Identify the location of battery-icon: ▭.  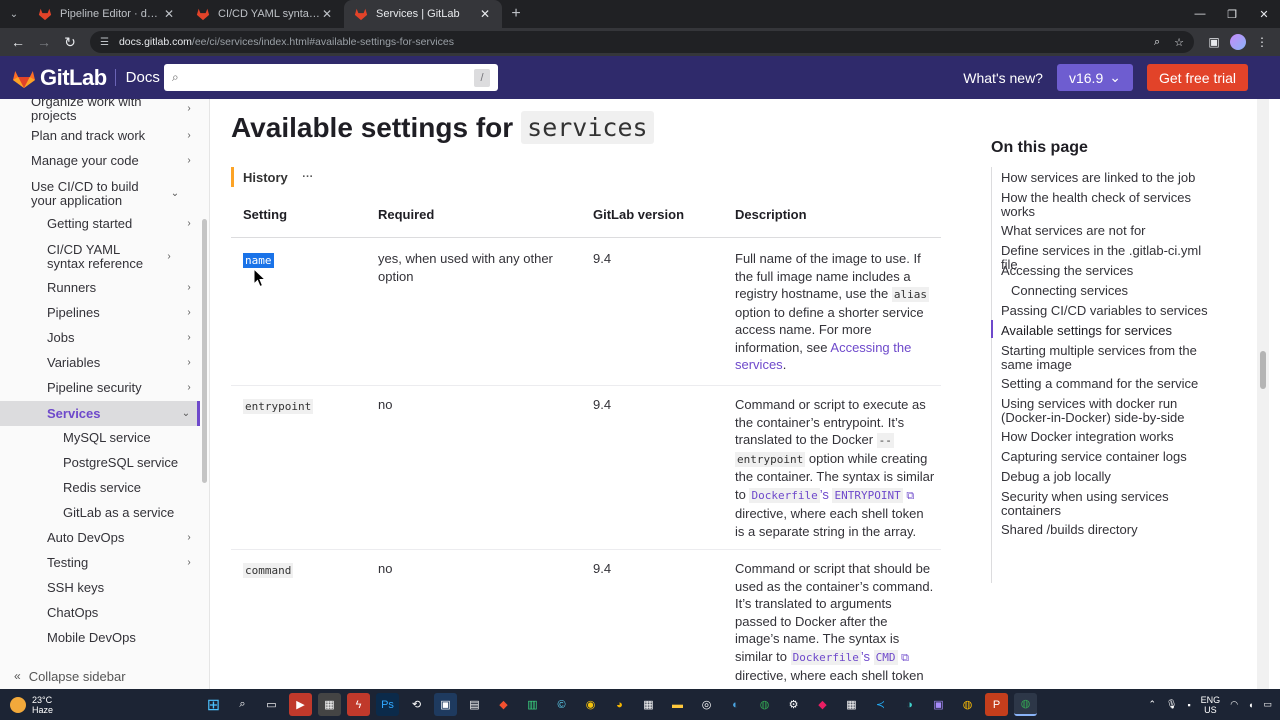
(1267, 704).